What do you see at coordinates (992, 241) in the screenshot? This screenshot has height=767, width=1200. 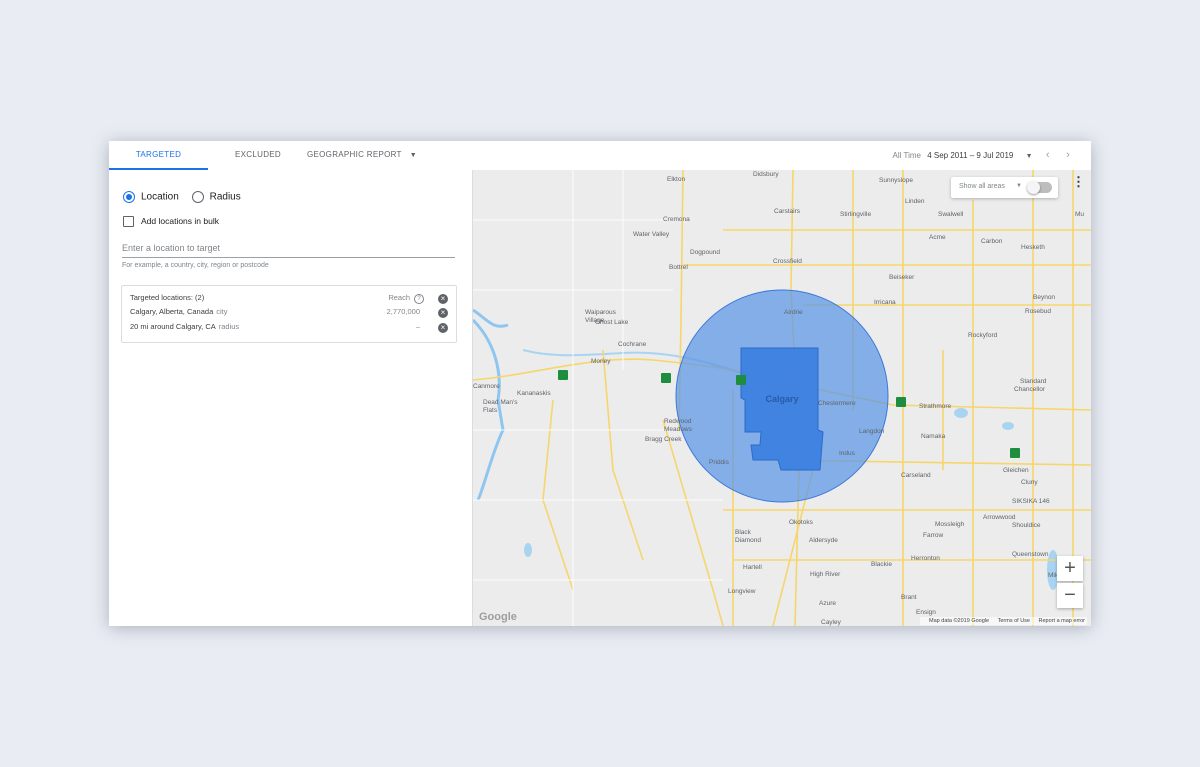 I see `place-label: Carbon` at bounding box center [992, 241].